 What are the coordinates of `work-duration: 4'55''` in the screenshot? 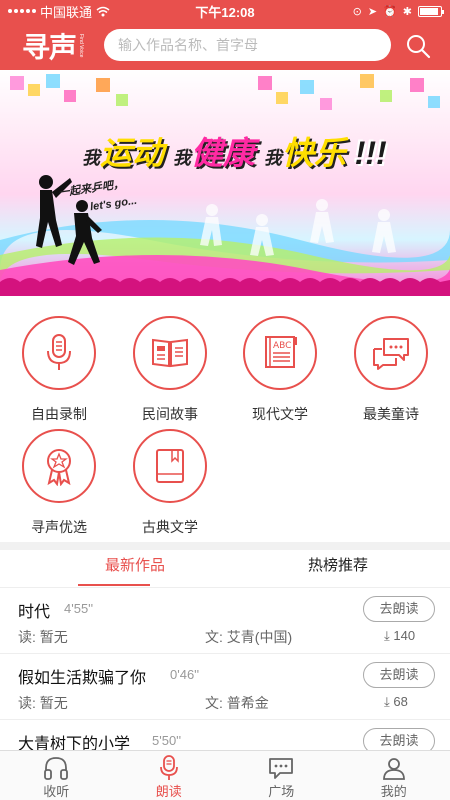 It's located at (79, 608).